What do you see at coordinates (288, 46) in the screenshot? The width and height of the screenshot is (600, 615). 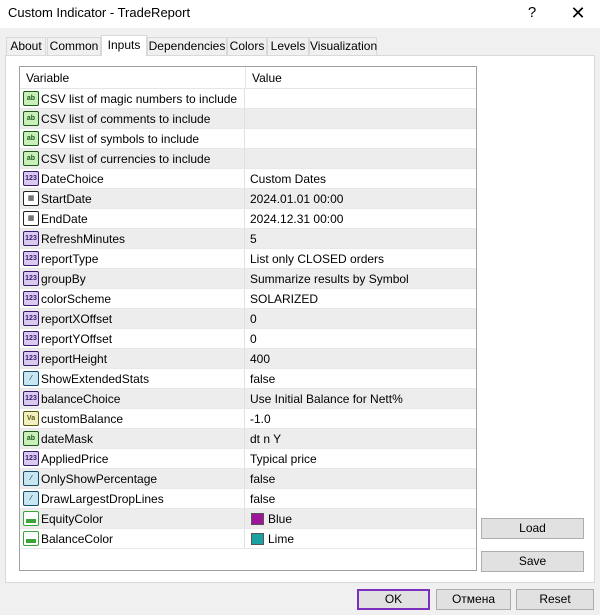 I see `tab-levels: Levels` at bounding box center [288, 46].